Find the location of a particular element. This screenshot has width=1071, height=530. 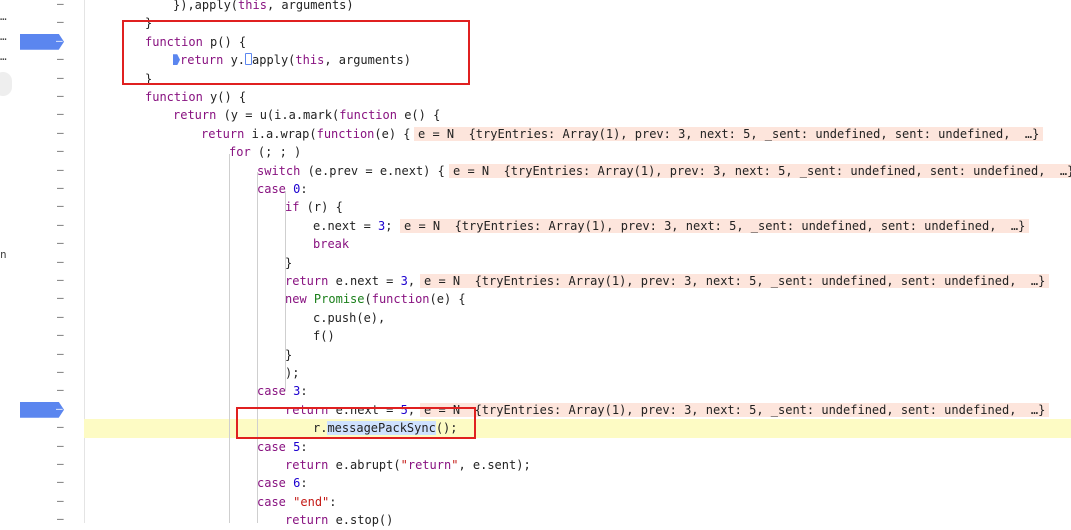

code-text: break is located at coordinates (331, 244).